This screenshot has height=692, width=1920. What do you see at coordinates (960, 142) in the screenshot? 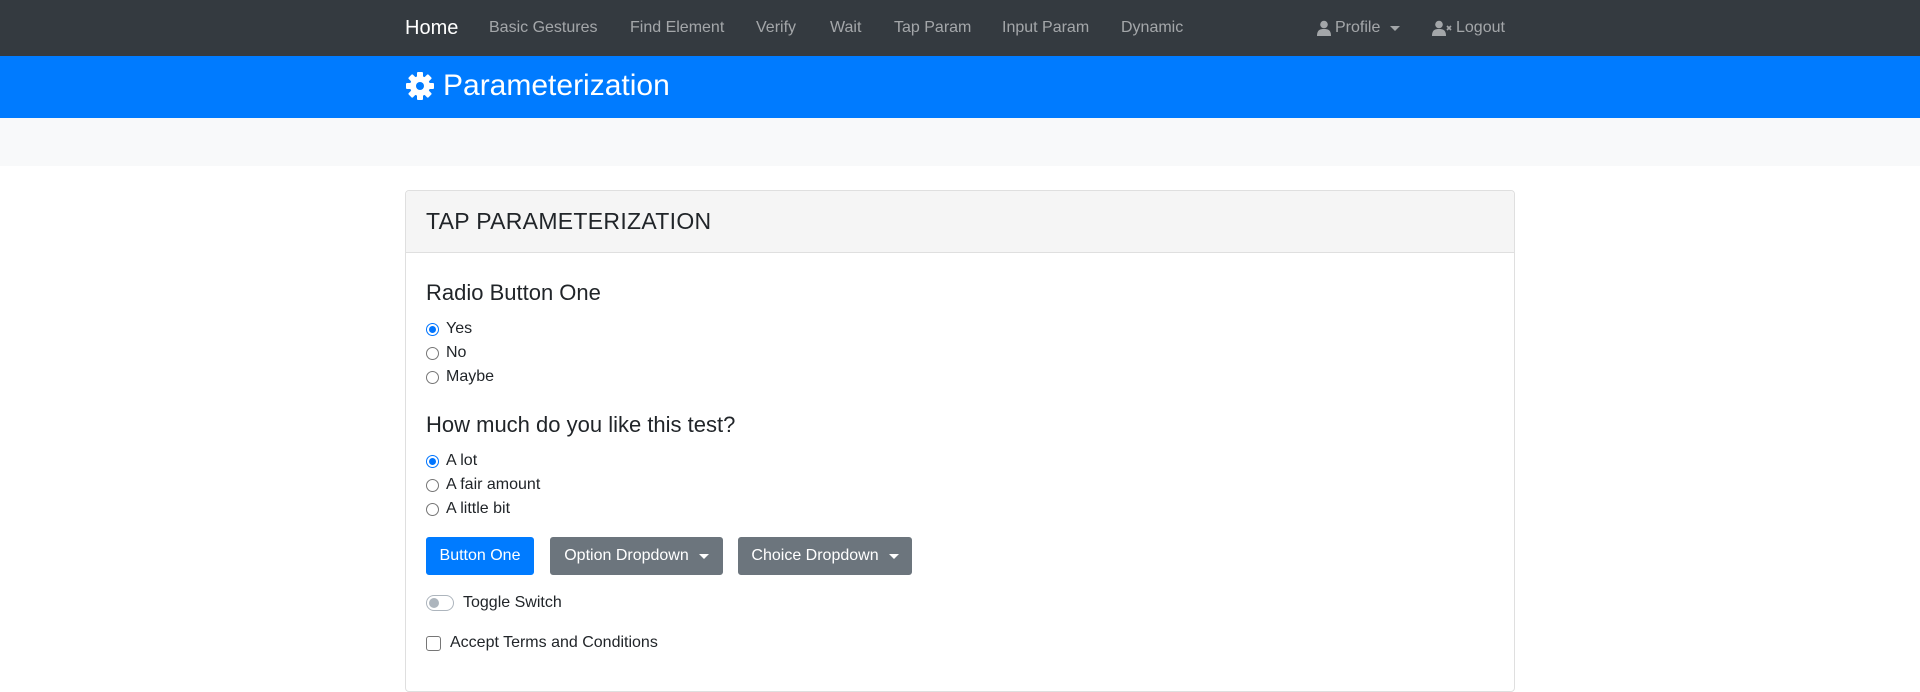
I see `sub-header-bar` at bounding box center [960, 142].